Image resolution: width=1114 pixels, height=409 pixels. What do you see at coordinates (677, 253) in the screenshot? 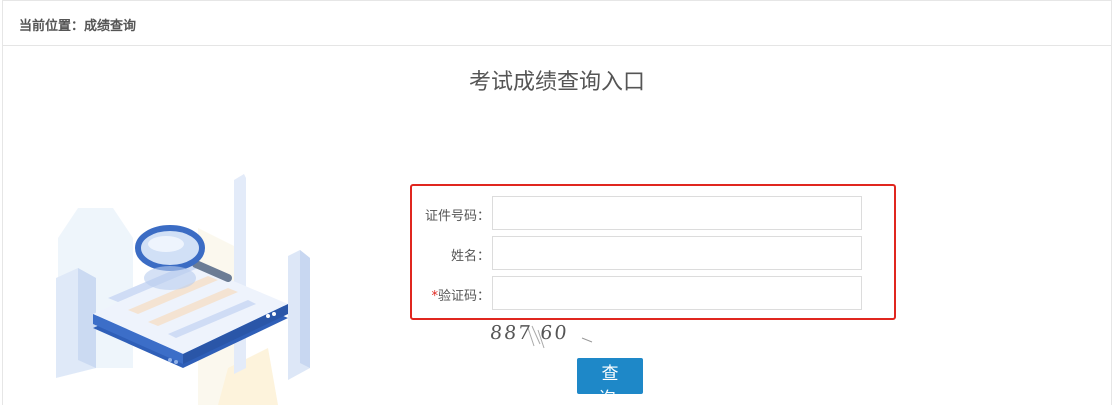
I see `name-input` at bounding box center [677, 253].